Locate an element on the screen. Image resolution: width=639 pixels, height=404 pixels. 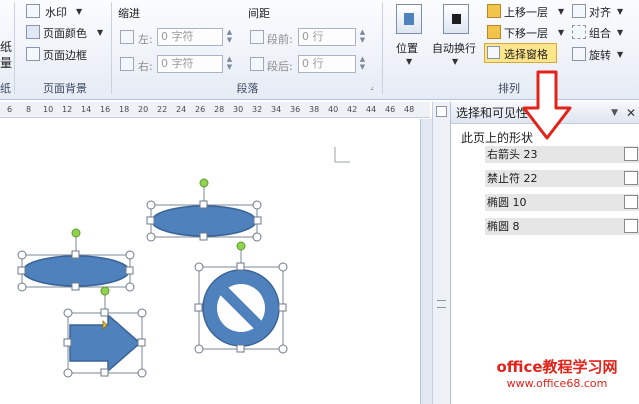
indent-right-icon is located at coordinates (127, 64).